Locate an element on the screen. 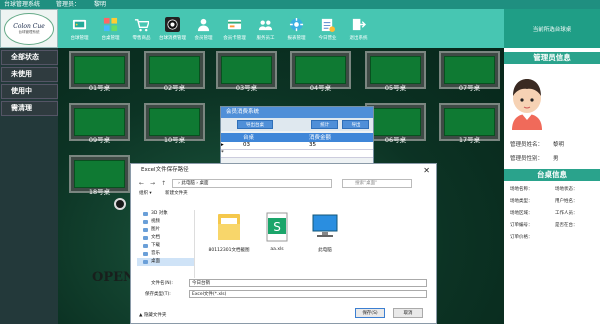 The image size is (600, 324). admin-gender-value: 男 is located at coordinates (556, 159).